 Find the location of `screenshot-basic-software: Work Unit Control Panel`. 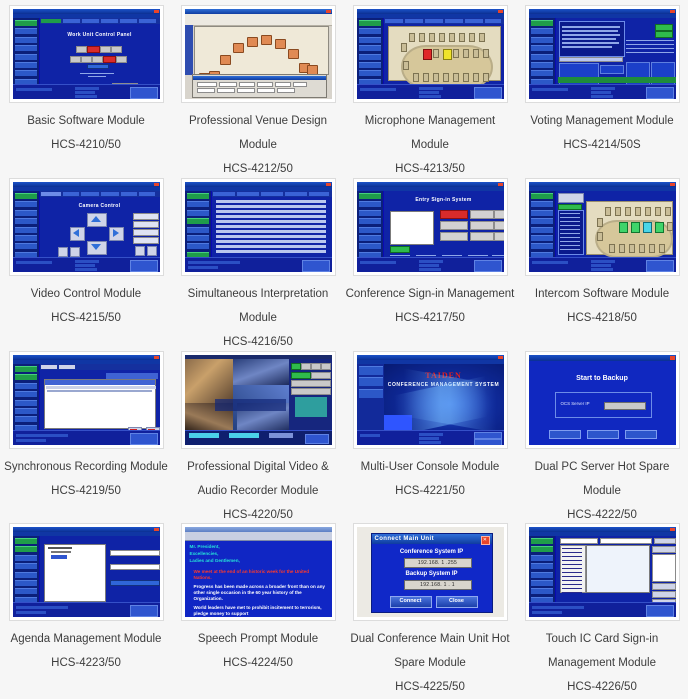

screenshot-basic-software: Work Unit Control Panel is located at coordinates (86, 54).